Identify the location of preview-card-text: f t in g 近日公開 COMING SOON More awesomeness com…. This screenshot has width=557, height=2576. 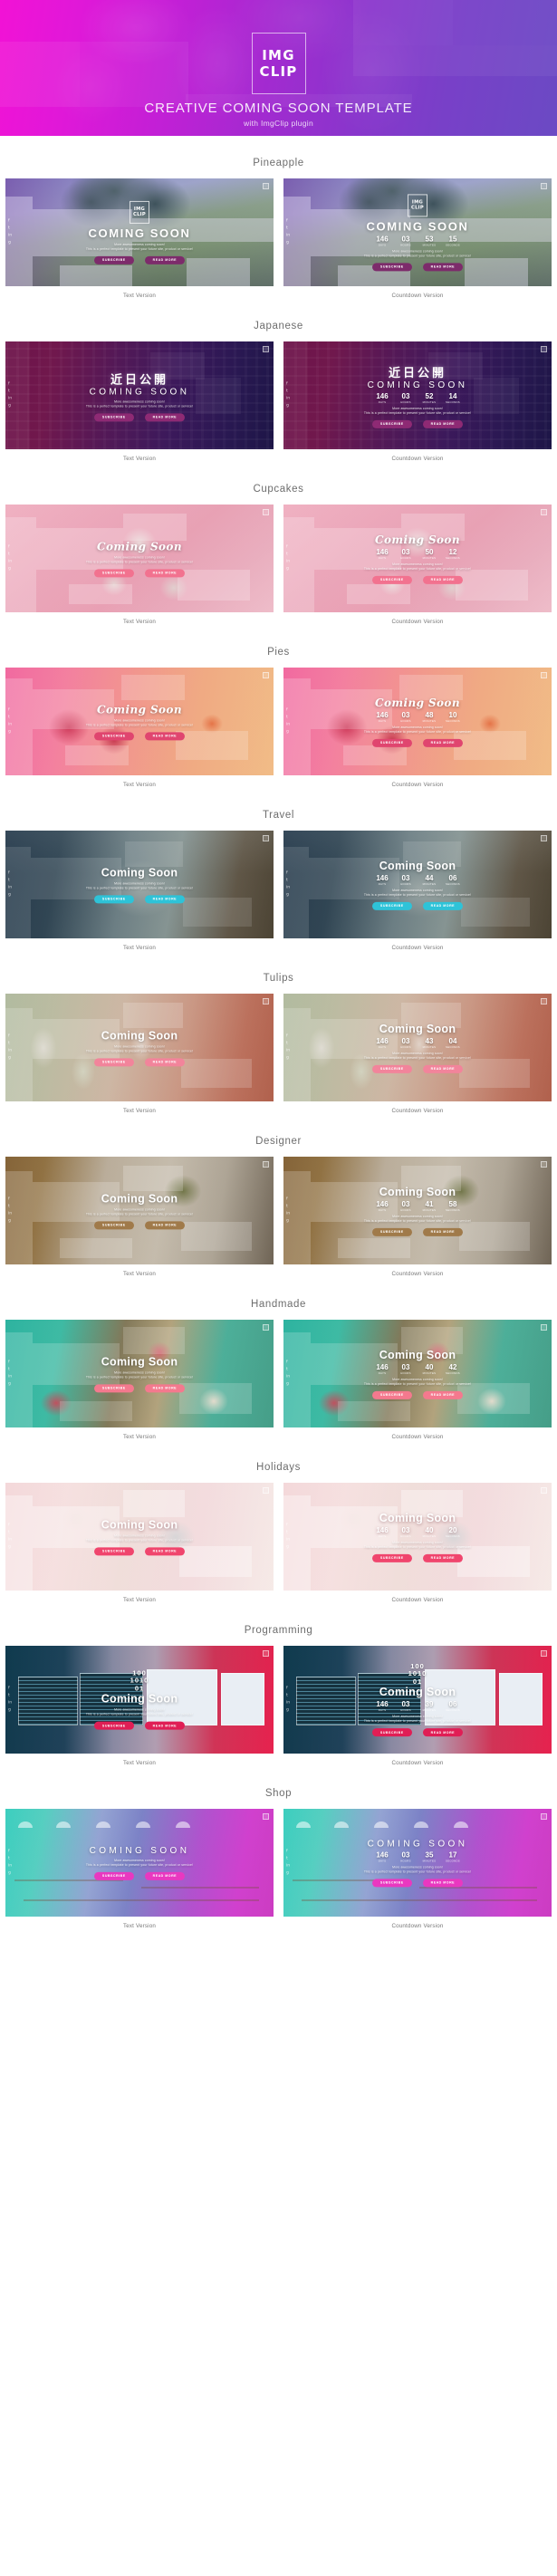
(139, 395).